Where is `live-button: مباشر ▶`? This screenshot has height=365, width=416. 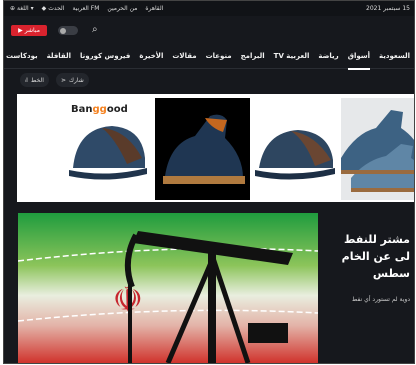 live-button: مباشر ▶ is located at coordinates (29, 30).